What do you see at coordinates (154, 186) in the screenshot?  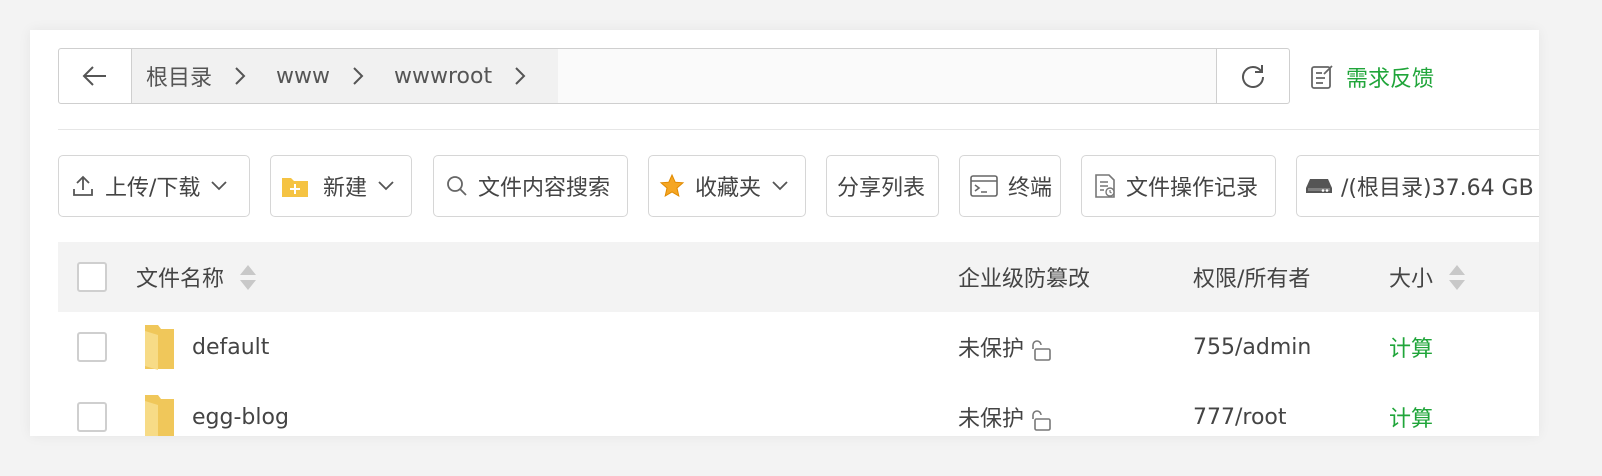 I see `upload-download-button: 上传/下载` at bounding box center [154, 186].